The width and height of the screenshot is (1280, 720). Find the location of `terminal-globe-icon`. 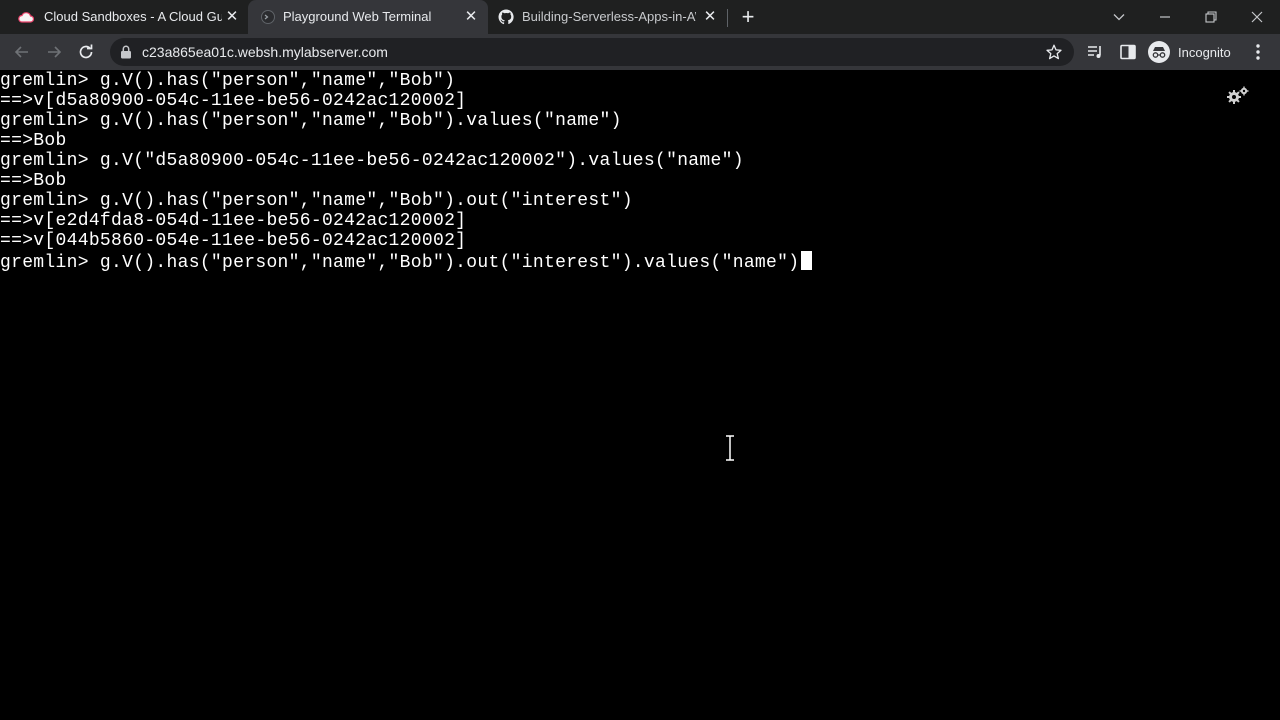

terminal-globe-icon is located at coordinates (268, 17).